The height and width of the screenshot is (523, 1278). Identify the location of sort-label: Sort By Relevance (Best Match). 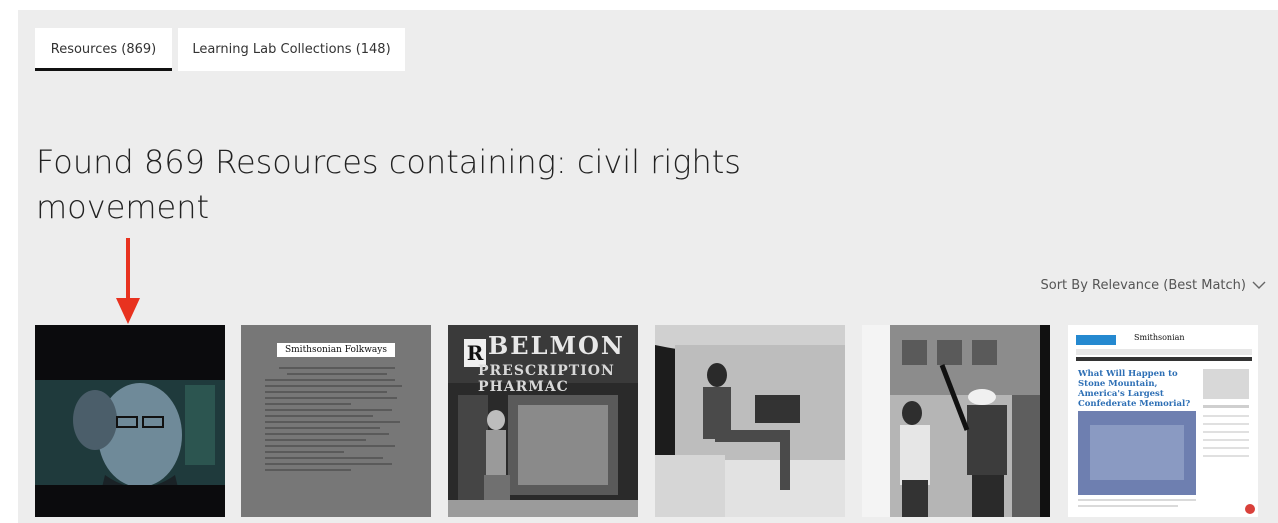
(1143, 285).